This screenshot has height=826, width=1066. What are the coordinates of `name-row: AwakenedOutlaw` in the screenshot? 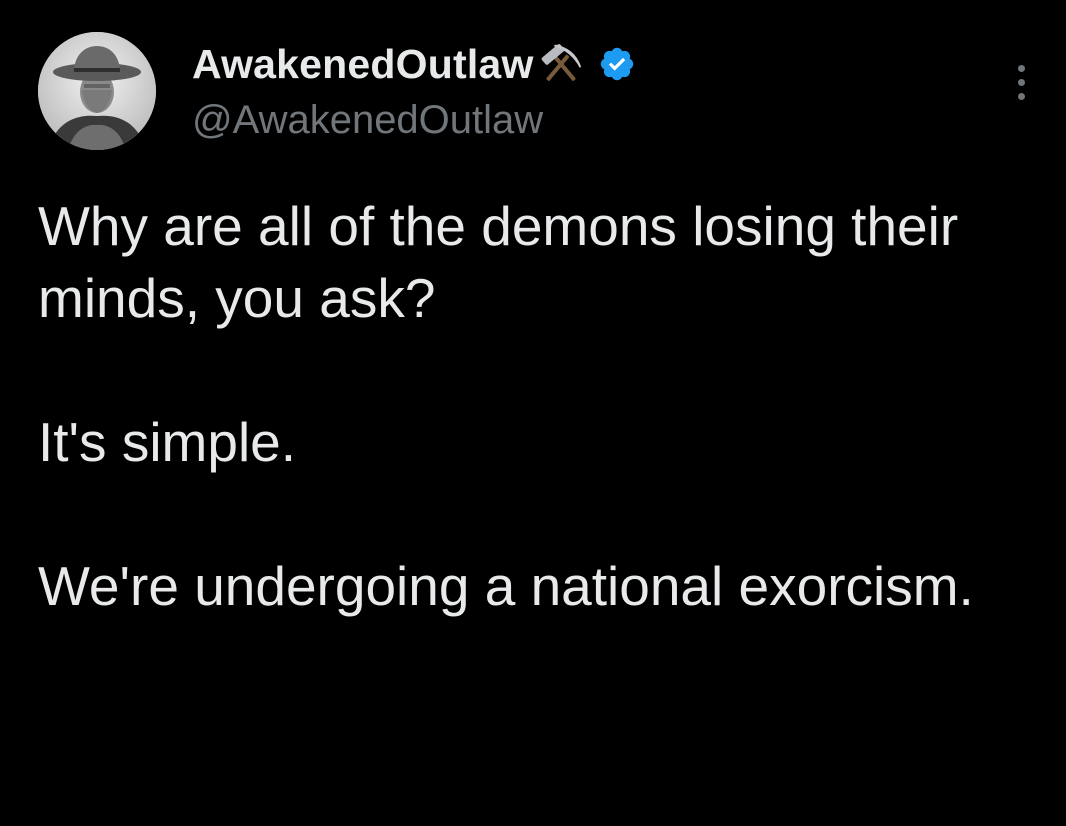 It's located at (414, 64).